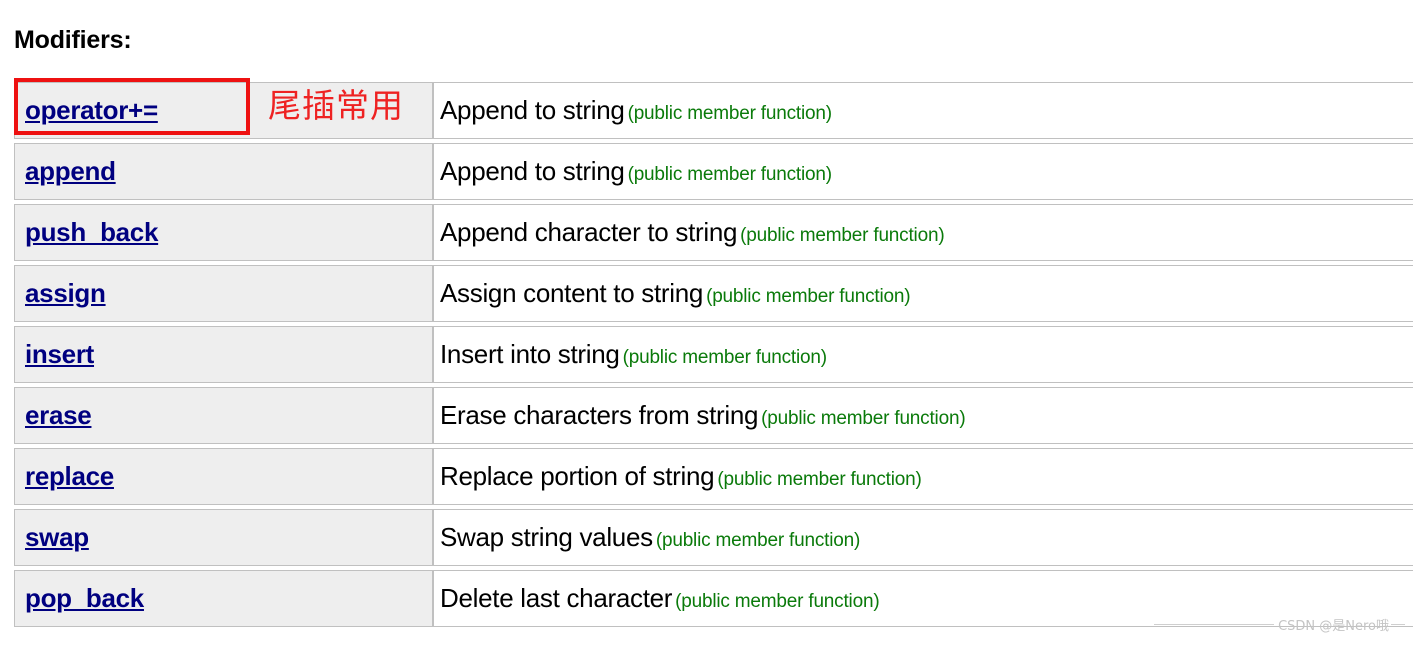 The width and height of the screenshot is (1413, 648). I want to click on member-link-append: append, so click(70, 171).